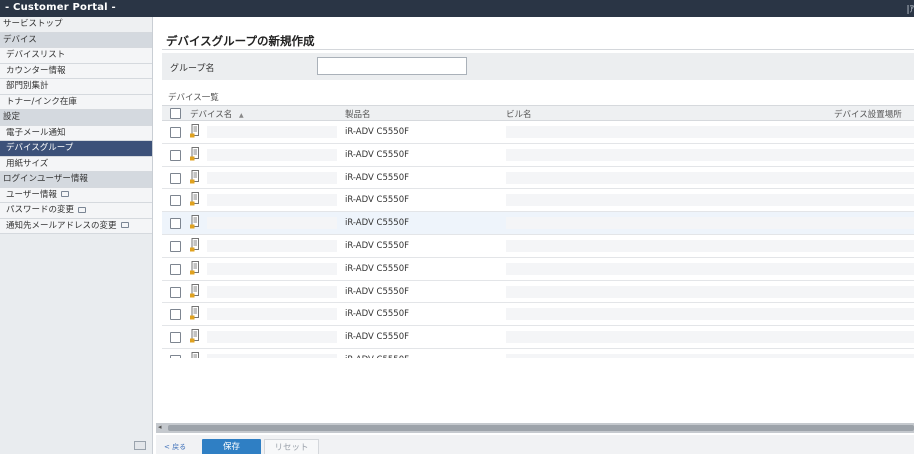 This screenshot has width=914, height=454. I want to click on sidebar-item: トナー/インク在庫, so click(76, 102).